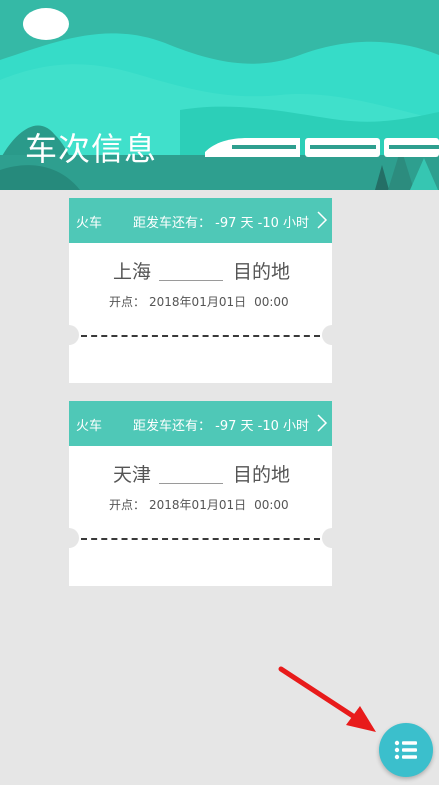 This screenshot has height=785, width=439. I want to click on menu-fab-button, so click(406, 750).